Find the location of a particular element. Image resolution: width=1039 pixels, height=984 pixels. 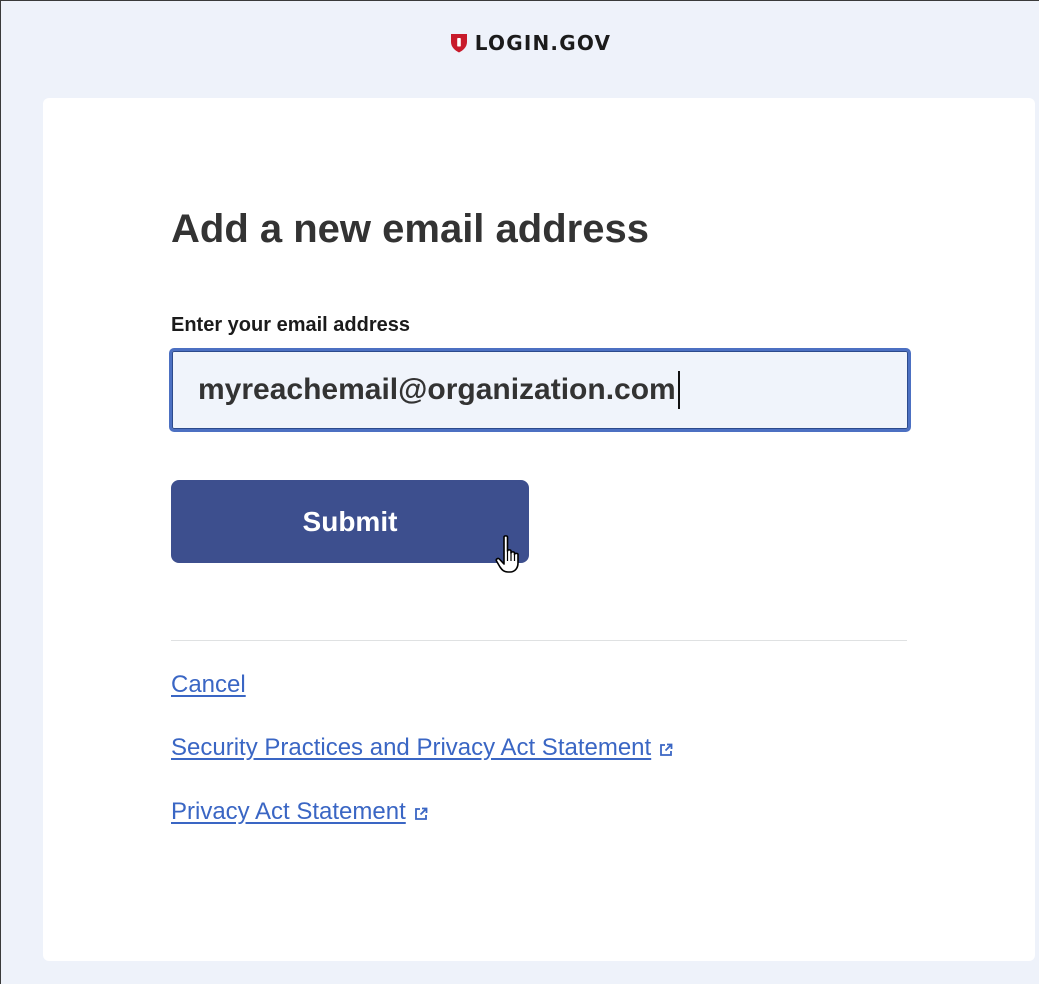

privacy-act-link: Privacy Act Statement is located at coordinates (300, 812).